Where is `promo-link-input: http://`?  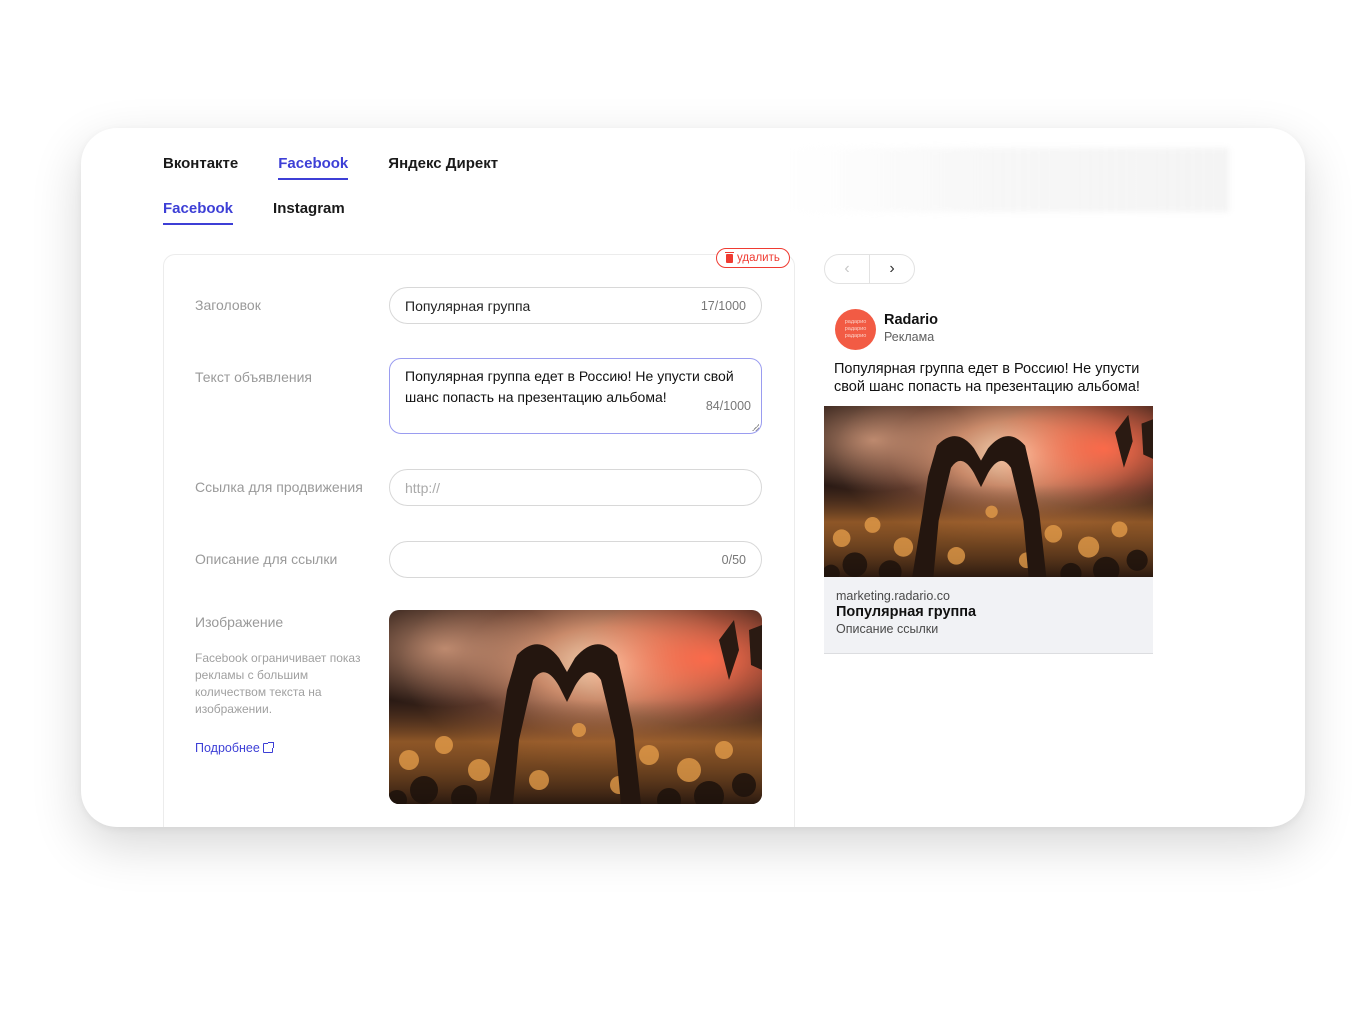 promo-link-input: http:// is located at coordinates (575, 487).